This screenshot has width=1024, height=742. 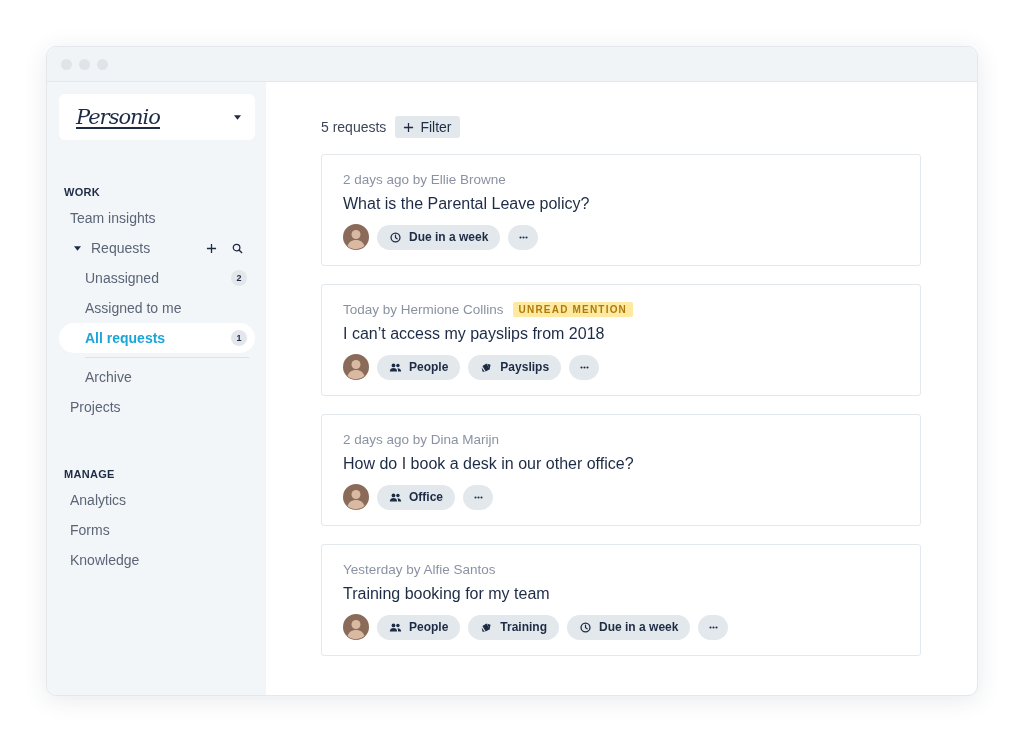 What do you see at coordinates (90, 474) in the screenshot?
I see `section-heading: MANAGE` at bounding box center [90, 474].